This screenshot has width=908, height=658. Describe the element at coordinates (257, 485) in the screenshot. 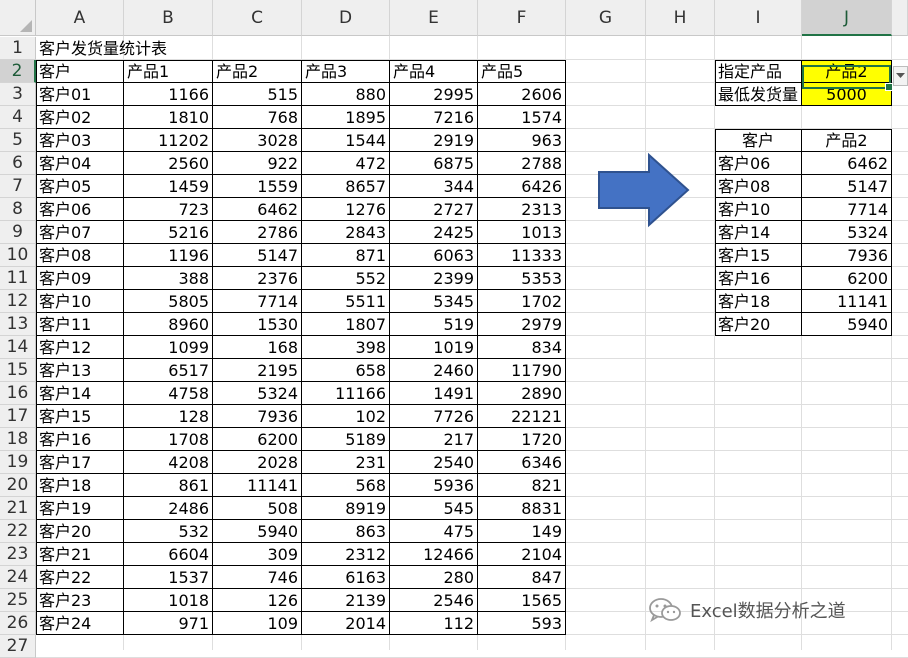

I see `value-cell: 11141` at that location.